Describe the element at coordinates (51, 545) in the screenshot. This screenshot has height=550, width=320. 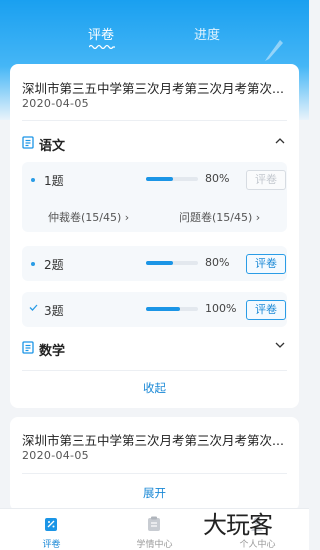
I see `nav-label: 评卷` at that location.